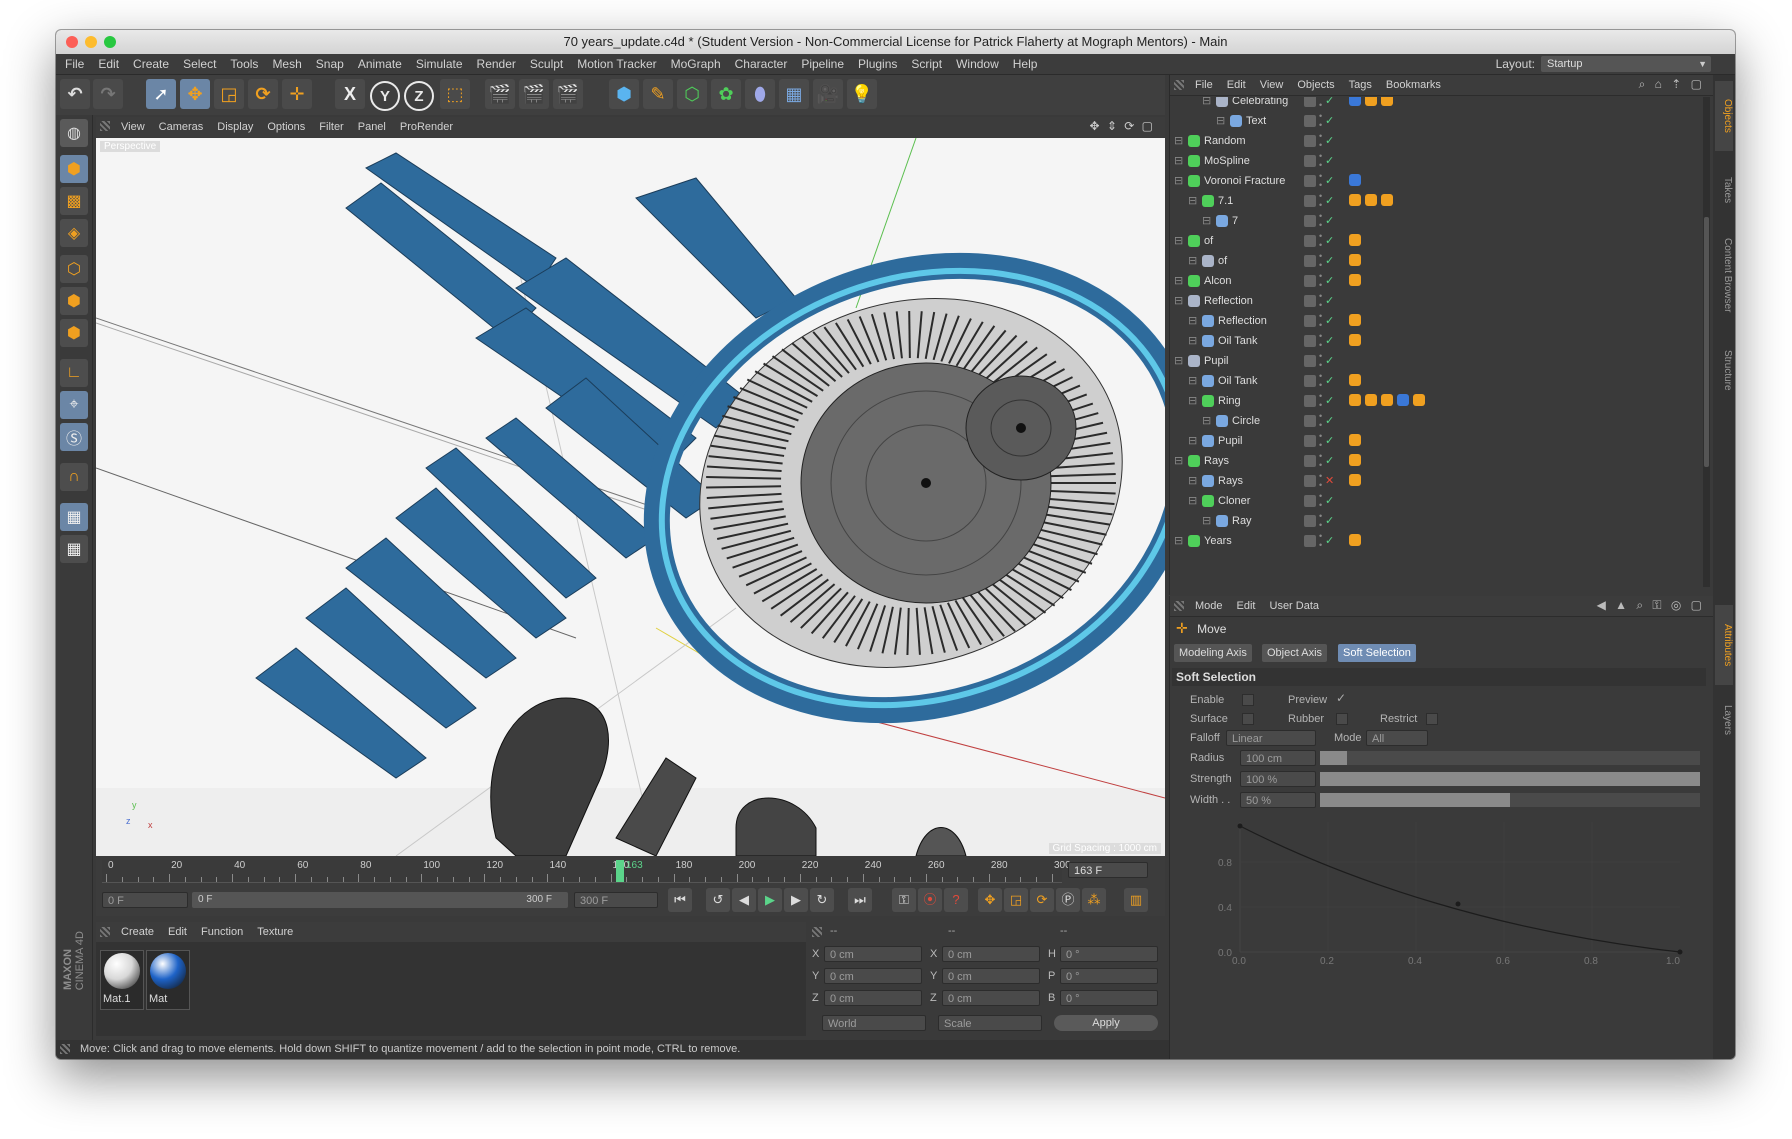 The width and height of the screenshot is (1792, 1139). I want to click on attribute-menu-edit: Edit, so click(1246, 606).